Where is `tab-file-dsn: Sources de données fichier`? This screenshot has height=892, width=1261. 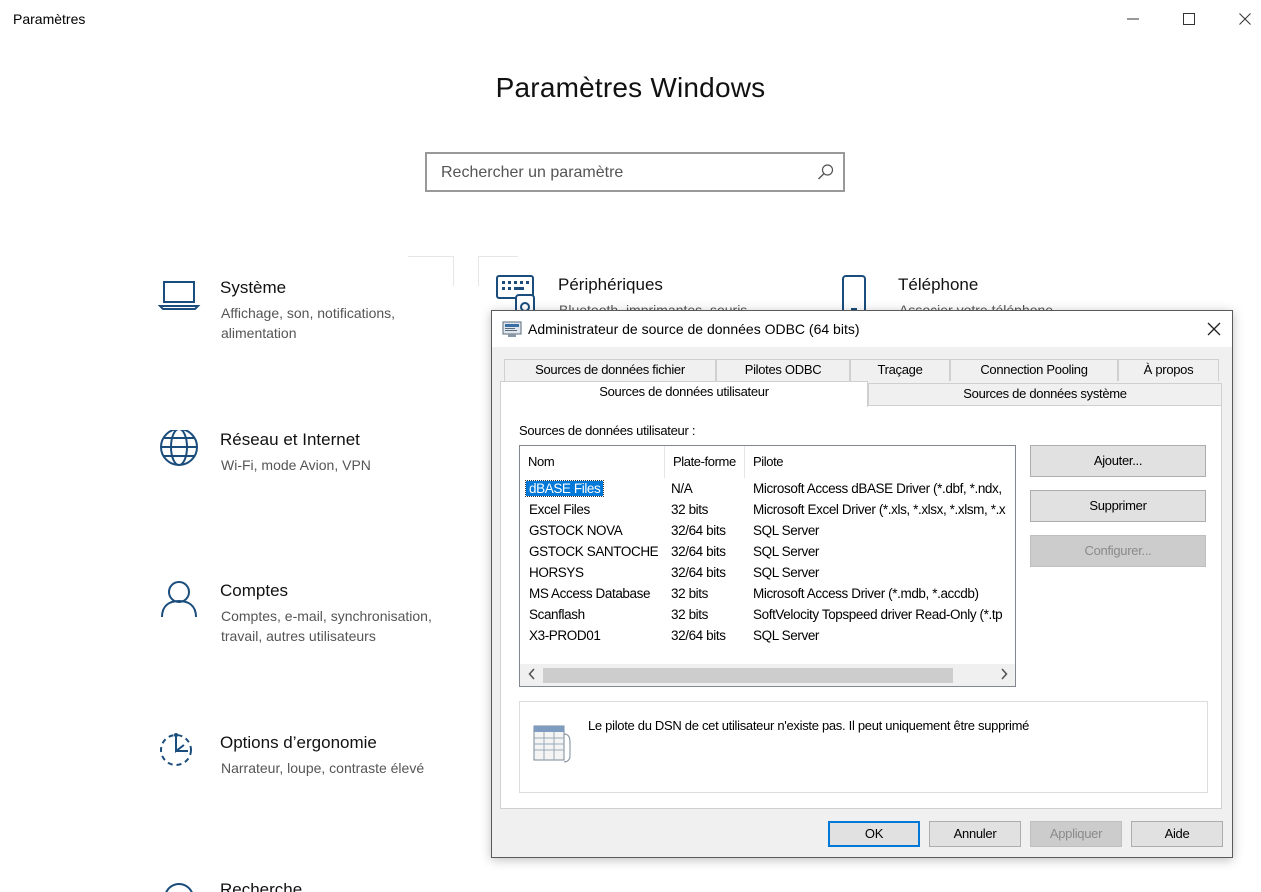
tab-file-dsn: Sources de données fichier is located at coordinates (610, 370).